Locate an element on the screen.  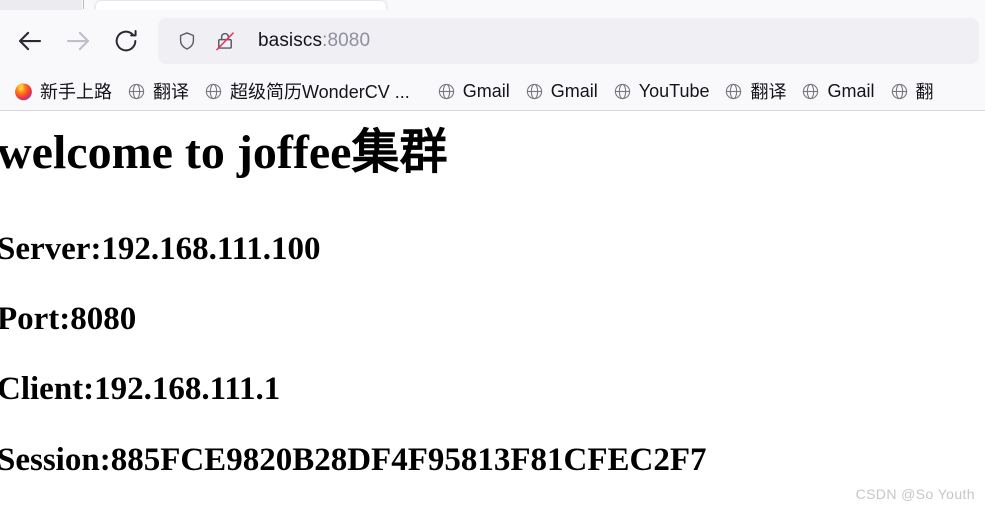
forward-button is located at coordinates (78, 41).